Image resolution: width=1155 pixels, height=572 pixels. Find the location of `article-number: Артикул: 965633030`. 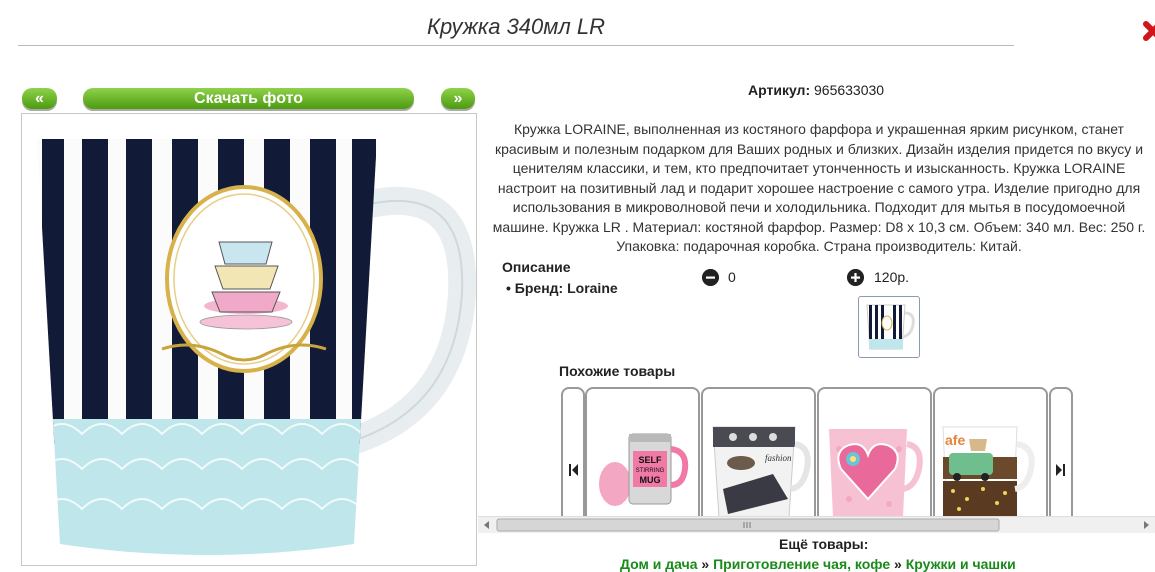

article-number: Артикул: 965633030 is located at coordinates (816, 90).